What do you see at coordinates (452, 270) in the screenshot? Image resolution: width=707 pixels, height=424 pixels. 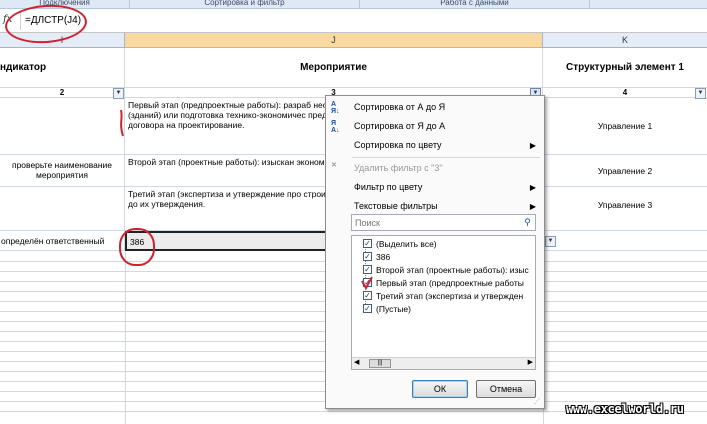 I see `filter-item-label: Второй этап (проектные работы): изыс` at bounding box center [452, 270].